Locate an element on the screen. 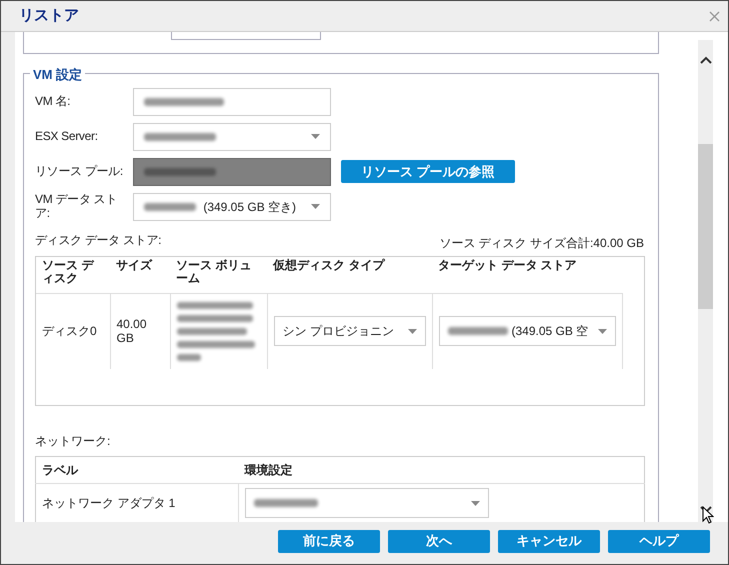  window-title: リストア is located at coordinates (49, 16).